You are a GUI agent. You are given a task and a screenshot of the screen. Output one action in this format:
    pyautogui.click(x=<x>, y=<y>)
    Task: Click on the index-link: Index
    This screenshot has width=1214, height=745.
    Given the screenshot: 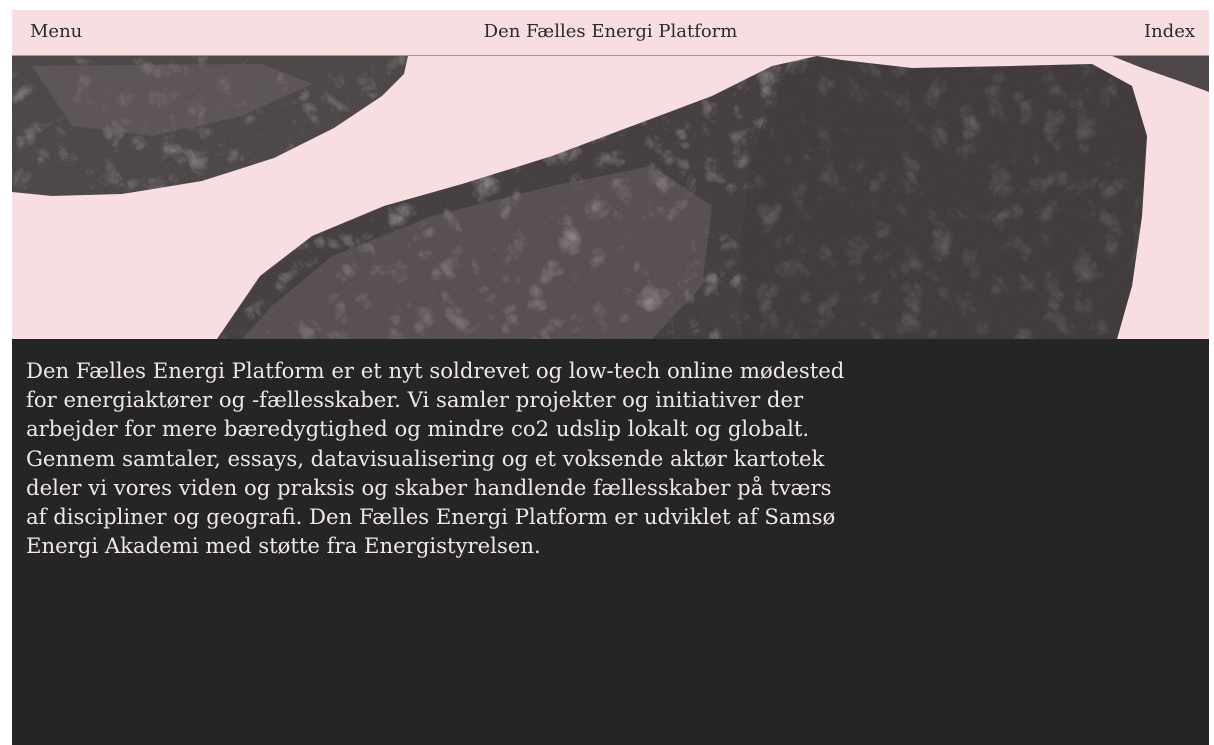 What is the action you would take?
    pyautogui.click(x=1169, y=31)
    